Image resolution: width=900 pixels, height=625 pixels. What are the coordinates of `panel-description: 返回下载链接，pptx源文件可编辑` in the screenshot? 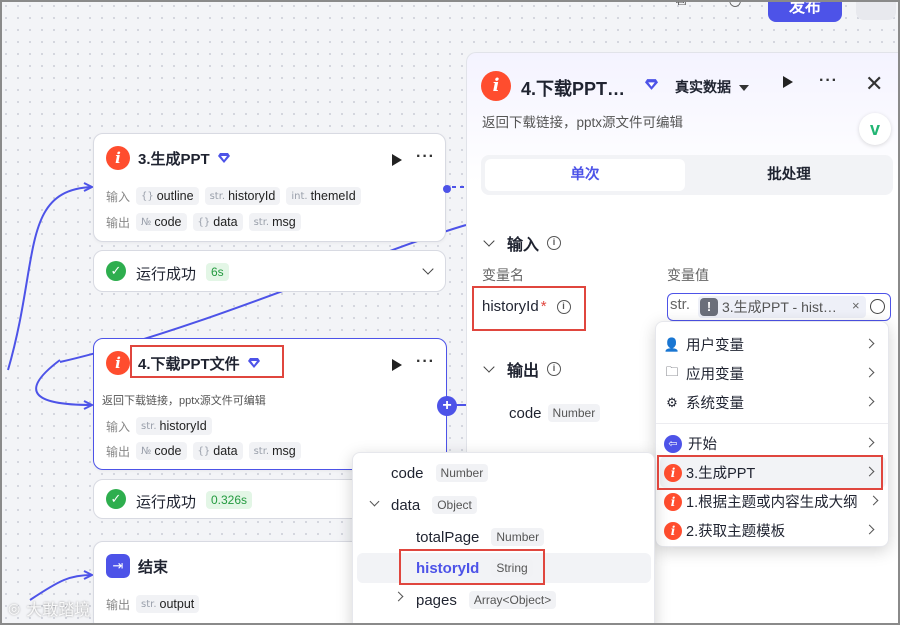 It's located at (583, 122).